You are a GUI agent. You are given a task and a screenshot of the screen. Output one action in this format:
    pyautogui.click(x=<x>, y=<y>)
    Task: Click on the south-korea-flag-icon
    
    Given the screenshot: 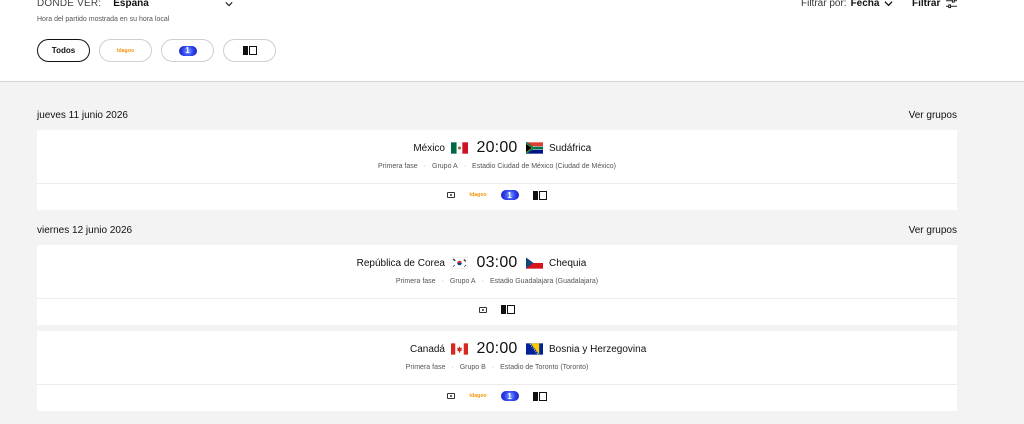 What is the action you would take?
    pyautogui.click(x=459, y=263)
    